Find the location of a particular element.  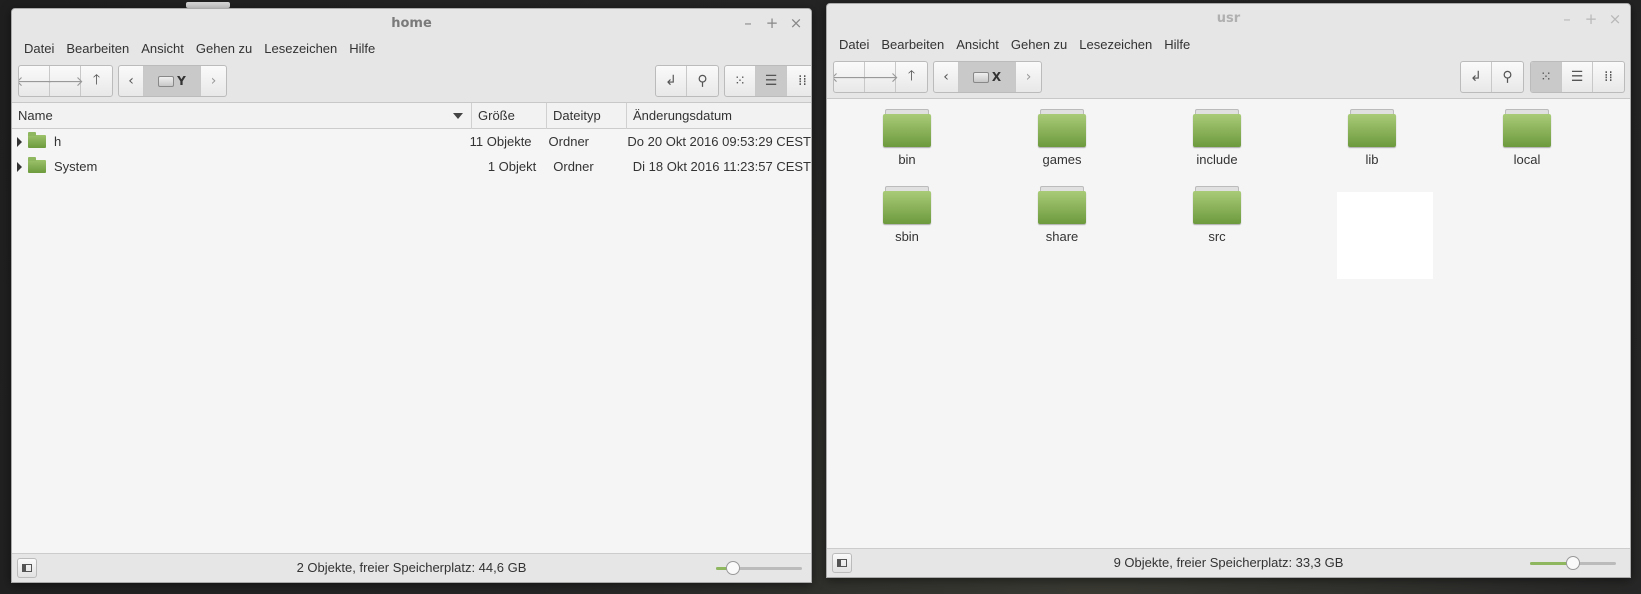

toggle-location-icon: ↲ is located at coordinates (671, 81).